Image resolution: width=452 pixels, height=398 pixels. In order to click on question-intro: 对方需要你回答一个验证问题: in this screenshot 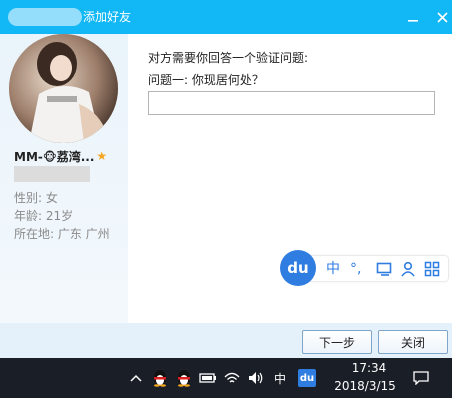, I will do `click(228, 58)`.